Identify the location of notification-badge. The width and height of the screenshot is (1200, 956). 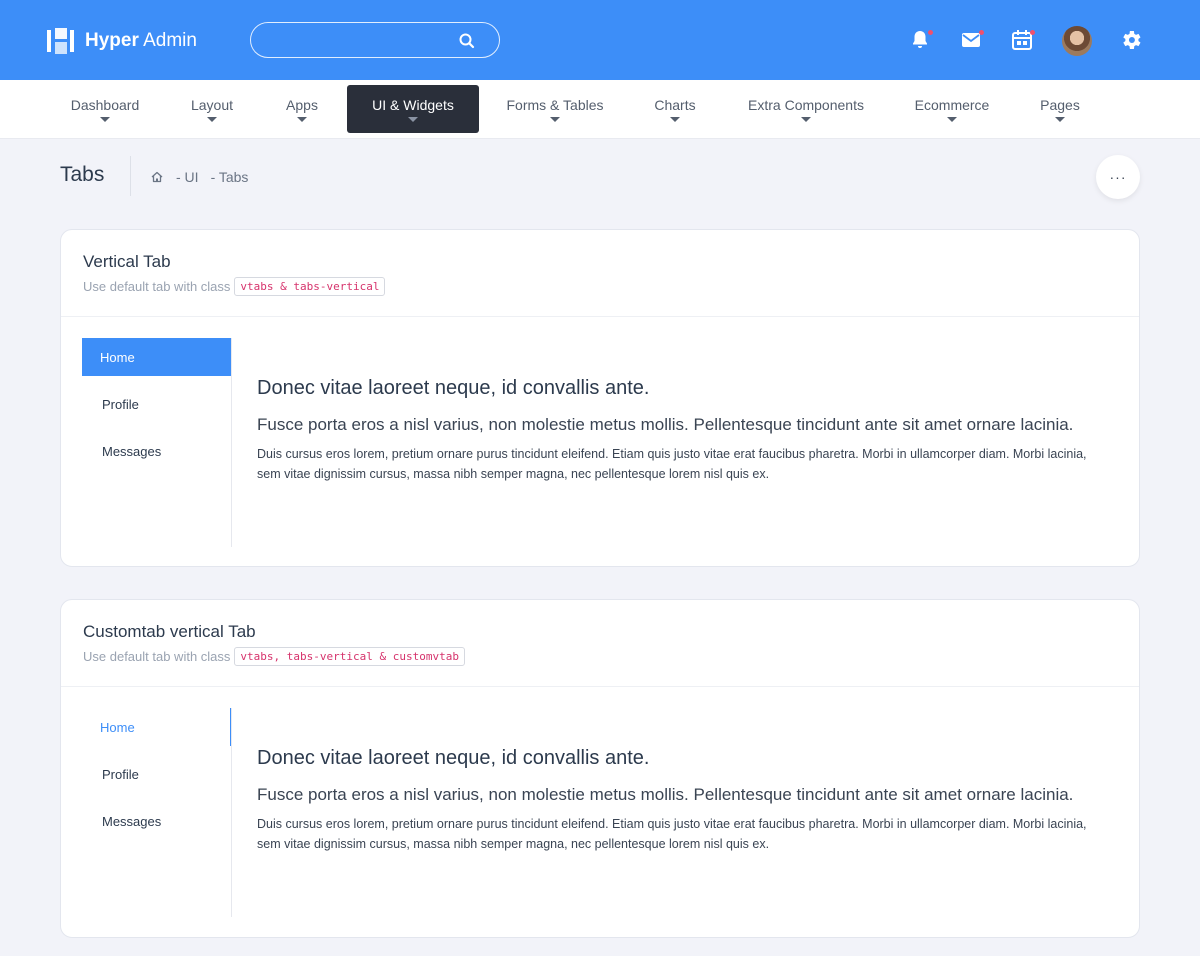
(930, 32).